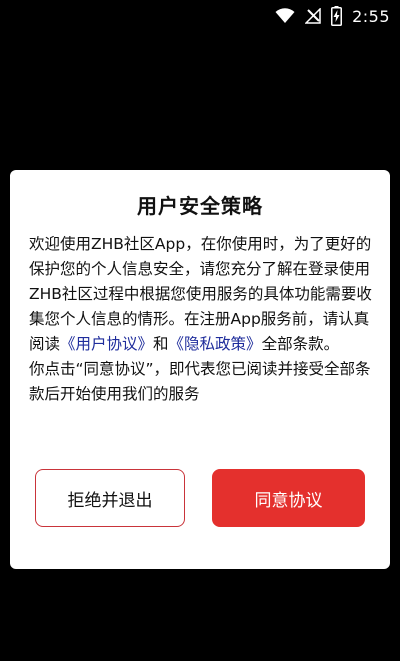  What do you see at coordinates (200, 381) in the screenshot?
I see `body-text-consent: 你点击“同意协议”，即代表您已阅读并接受全部条款后开始使用我们的服务` at bounding box center [200, 381].